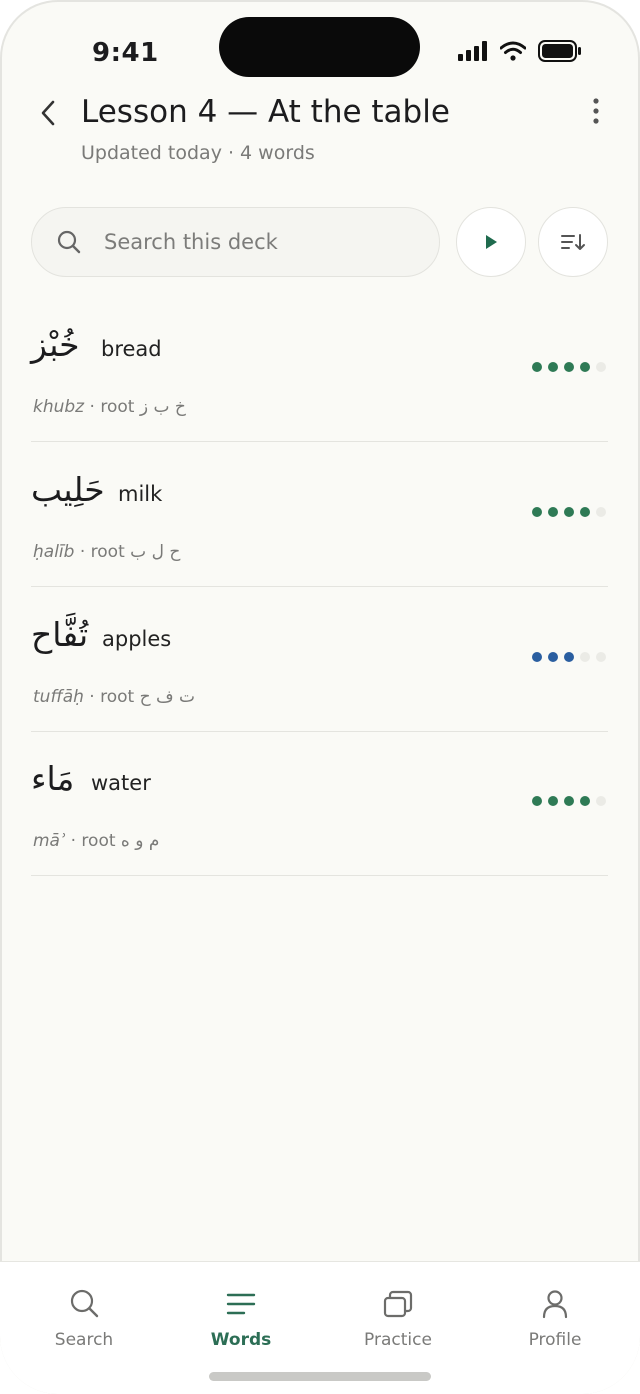 Image resolution: width=640 pixels, height=1394 pixels. What do you see at coordinates (319, 369) in the screenshot?
I see `word-row-bread: خُبْز bread khubz · root خ ب ز` at bounding box center [319, 369].